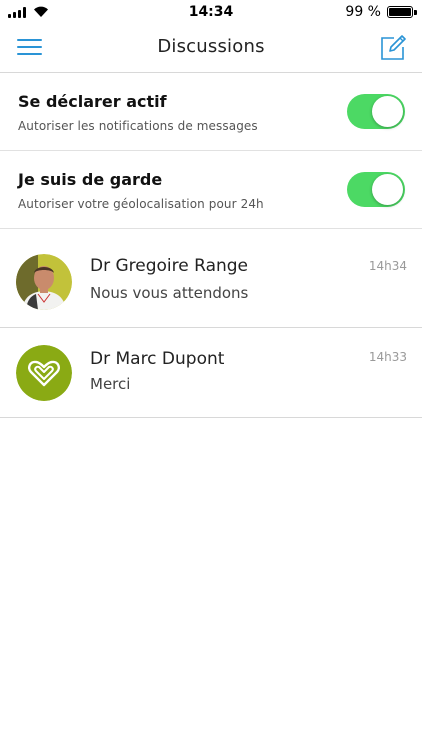 This screenshot has height=750, width=422. Describe the element at coordinates (415, 12) in the screenshot. I see `battery-tip` at that location.